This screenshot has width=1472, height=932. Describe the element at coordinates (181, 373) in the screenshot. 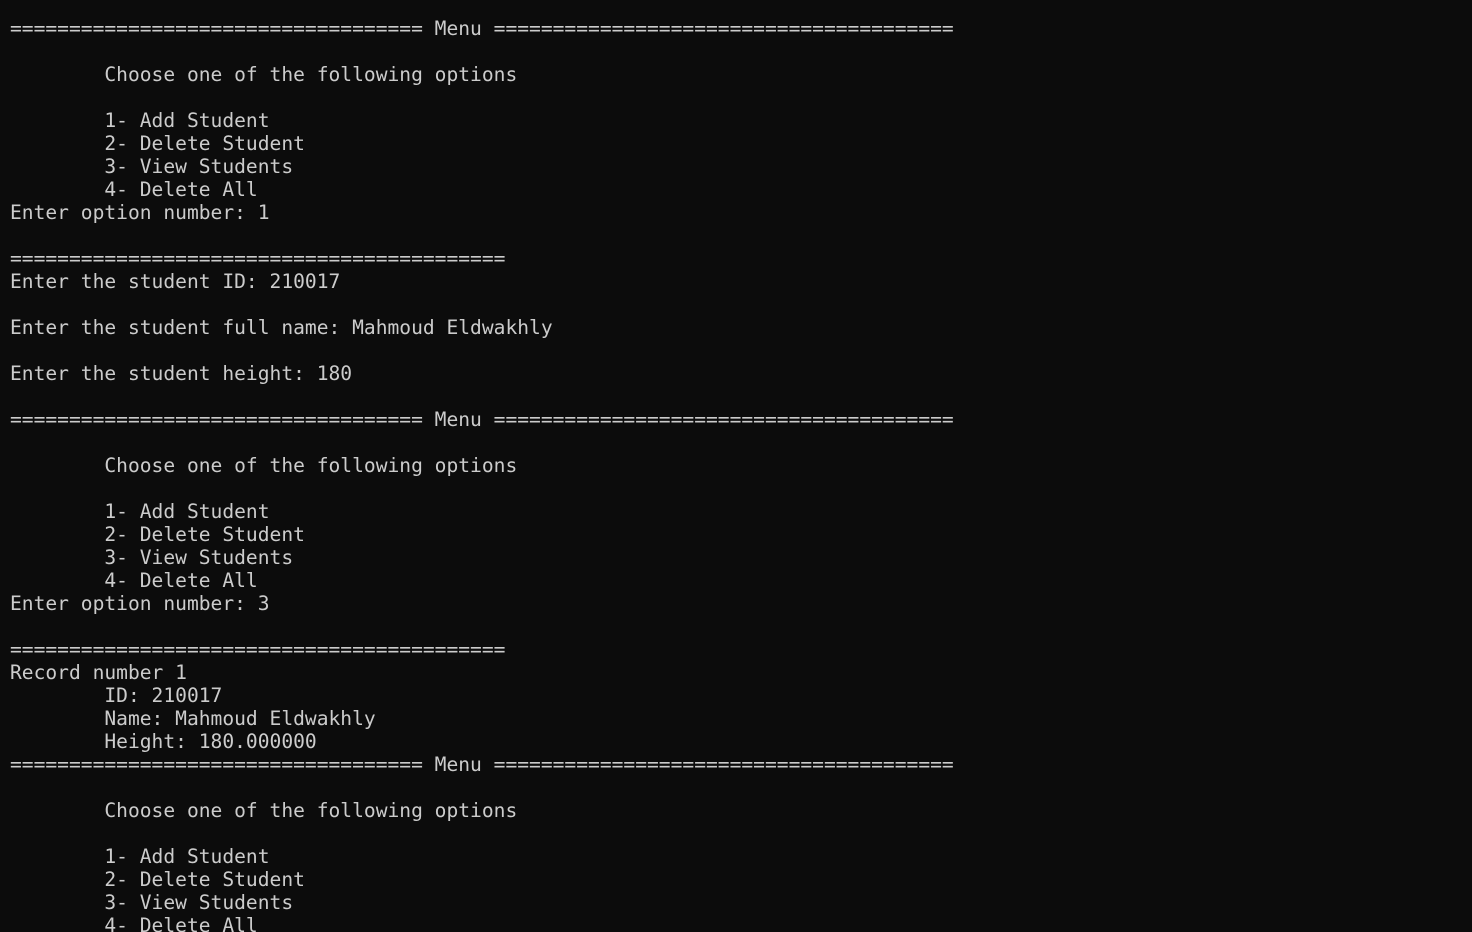

I see `student-height-input-line: Enter the student height: 180` at that location.